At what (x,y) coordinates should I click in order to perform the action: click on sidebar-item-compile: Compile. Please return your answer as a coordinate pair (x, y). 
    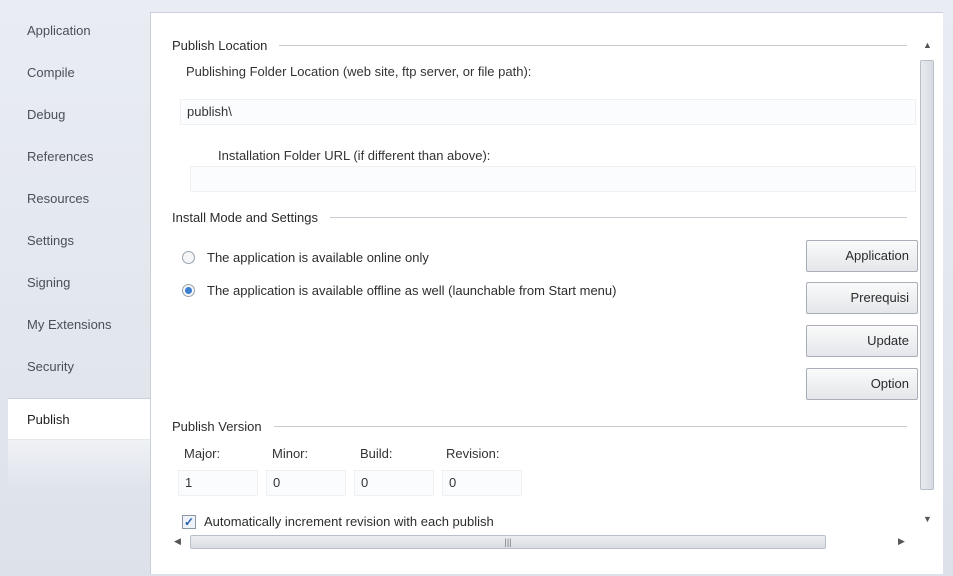
    Looking at the image, I should click on (79, 73).